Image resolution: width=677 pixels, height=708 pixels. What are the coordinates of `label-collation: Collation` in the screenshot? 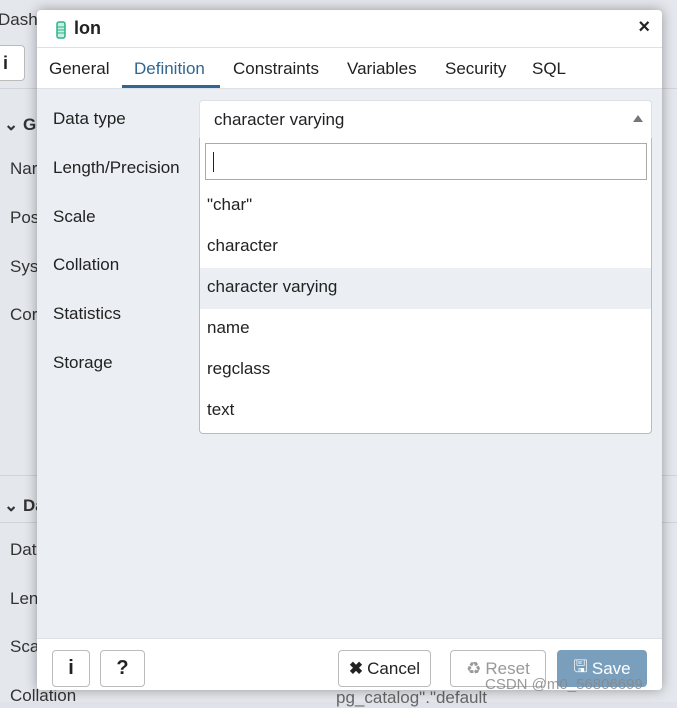 It's located at (86, 264).